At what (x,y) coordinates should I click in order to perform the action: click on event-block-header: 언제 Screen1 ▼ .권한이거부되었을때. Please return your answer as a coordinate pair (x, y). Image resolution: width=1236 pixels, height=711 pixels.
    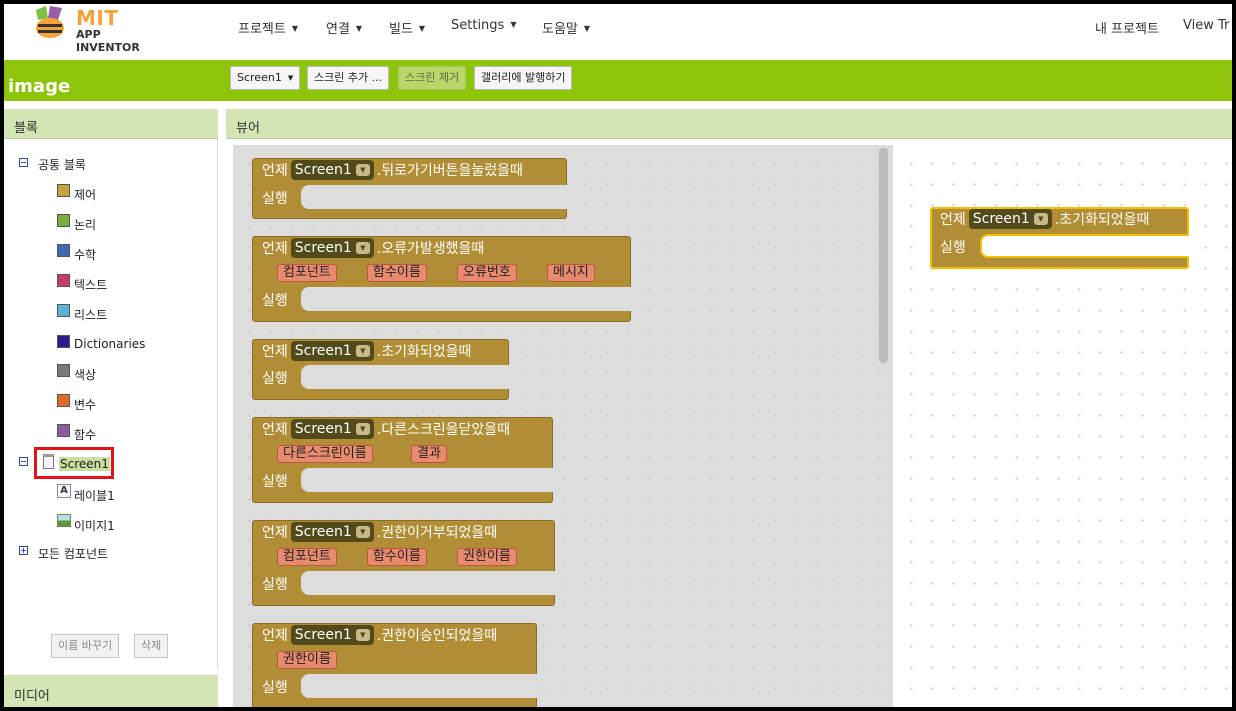
    Looking at the image, I should click on (379, 533).